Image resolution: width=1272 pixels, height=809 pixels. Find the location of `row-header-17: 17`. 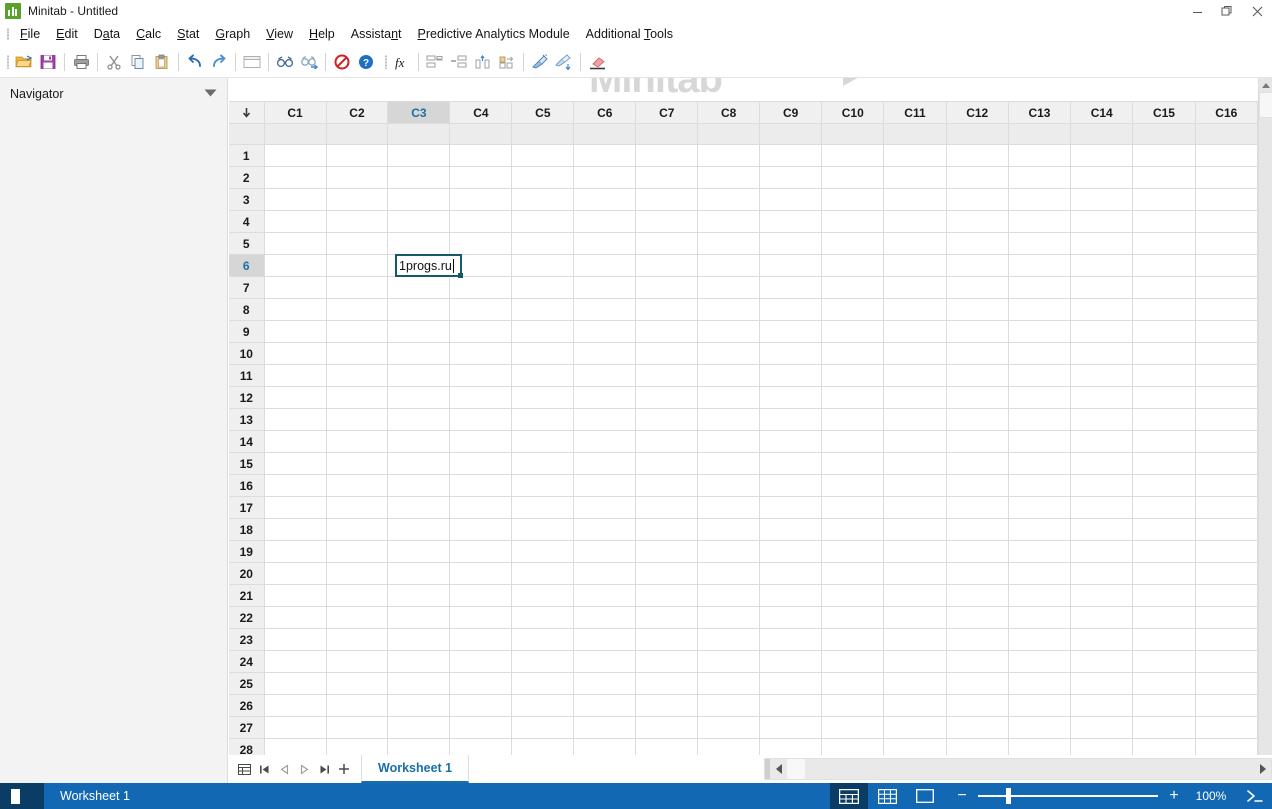

row-header-17: 17 is located at coordinates (247, 507).